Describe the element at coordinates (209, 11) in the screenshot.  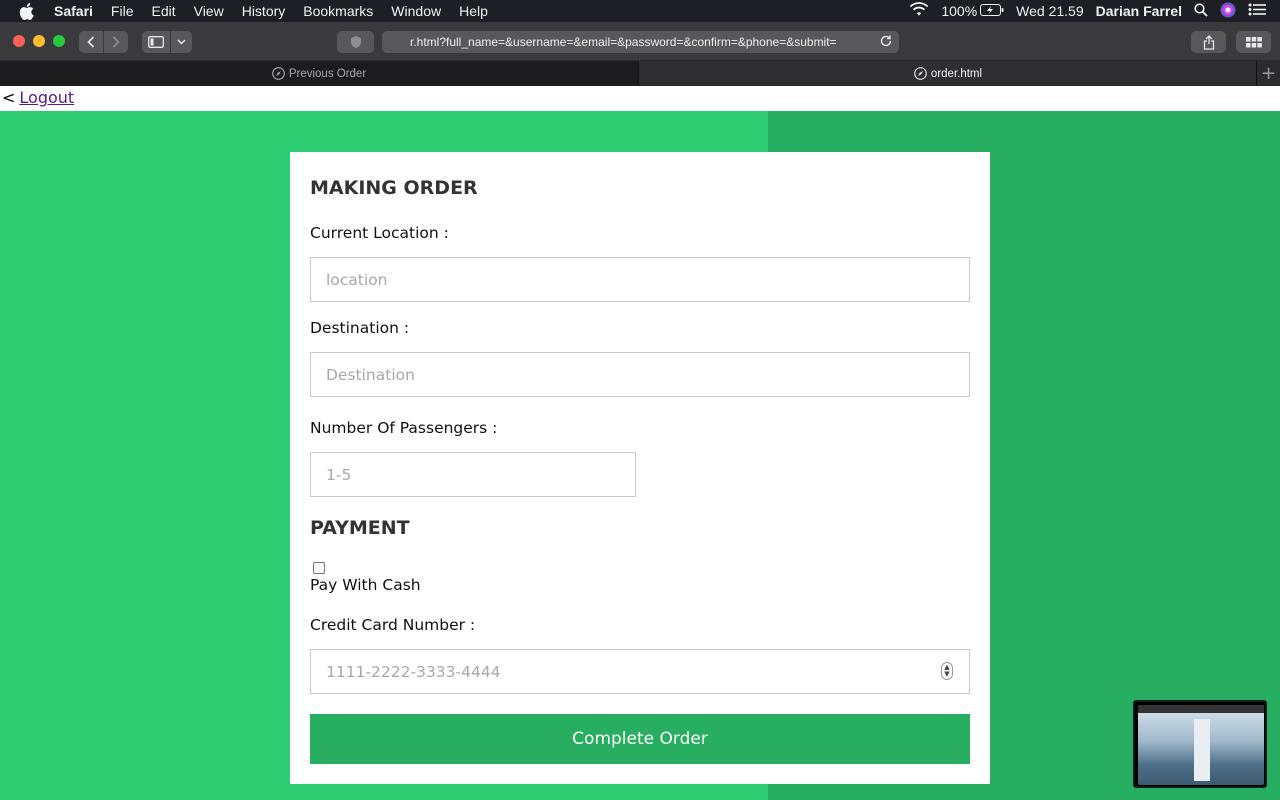
I see `menu-view: View` at that location.